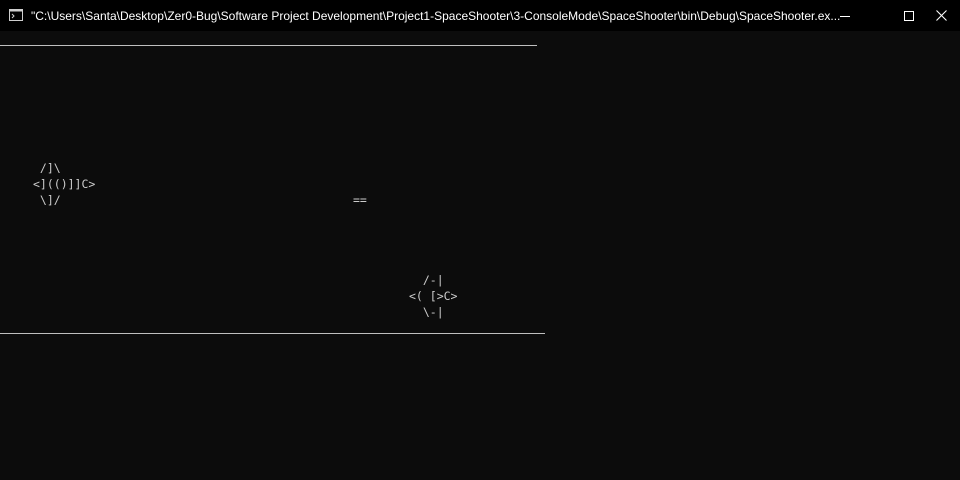 The image size is (960, 480). I want to click on minimize-icon, so click(845, 16).